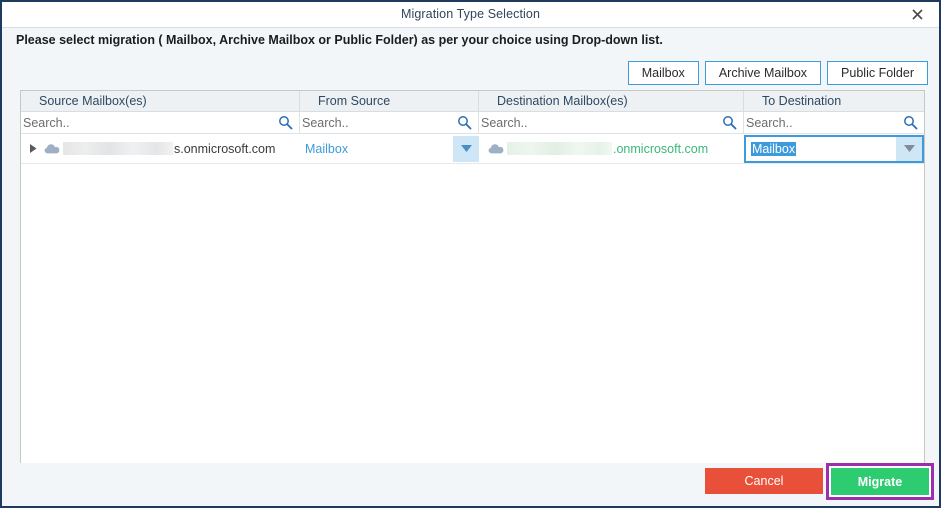 This screenshot has height=508, width=941. Describe the element at coordinates (764, 481) in the screenshot. I see `cancel-button: Cancel` at that location.